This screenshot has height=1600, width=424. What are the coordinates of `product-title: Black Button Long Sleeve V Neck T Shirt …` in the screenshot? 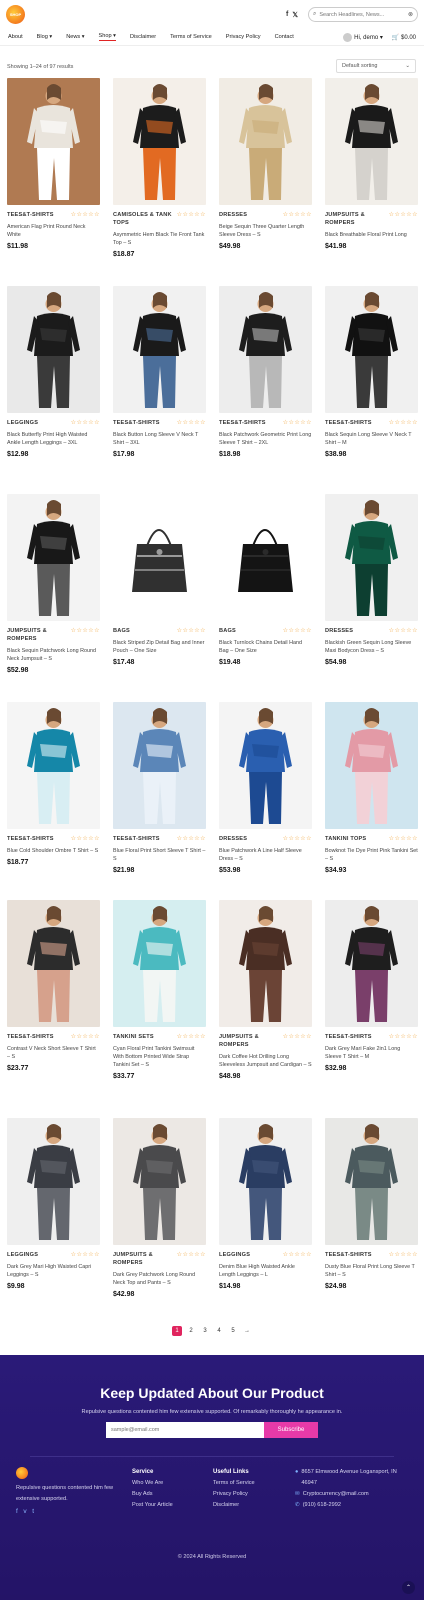 It's located at (159, 439).